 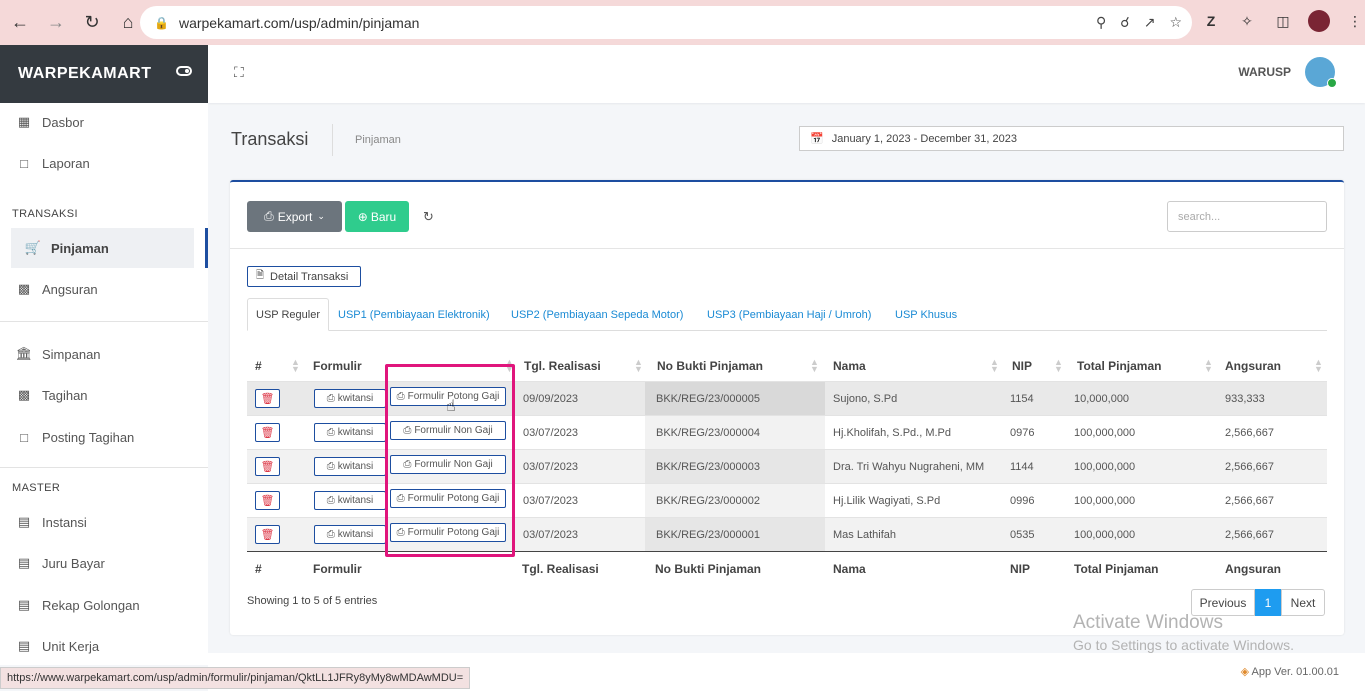 I want to click on column-header: Angsuran, so click(x=1253, y=366).